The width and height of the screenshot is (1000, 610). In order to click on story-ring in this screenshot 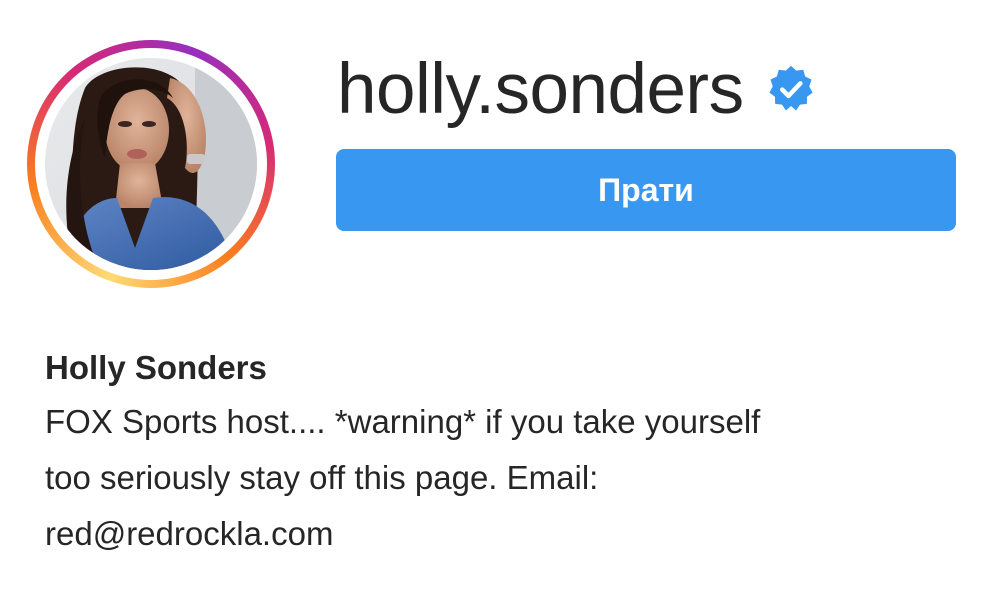, I will do `click(151, 164)`.